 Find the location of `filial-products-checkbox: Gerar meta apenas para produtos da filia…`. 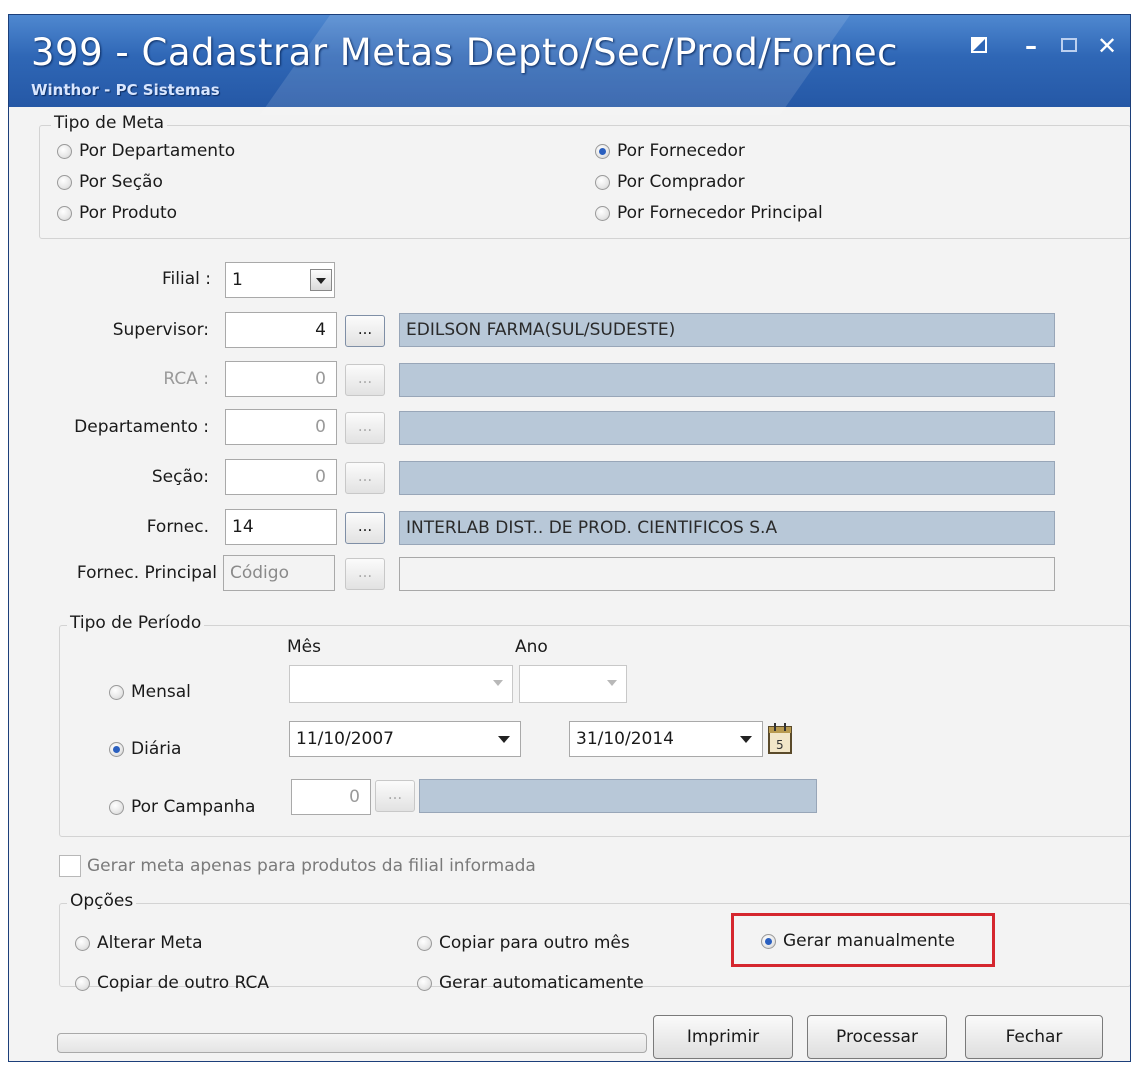

filial-products-checkbox: Gerar meta apenas para produtos da filia… is located at coordinates (297, 866).